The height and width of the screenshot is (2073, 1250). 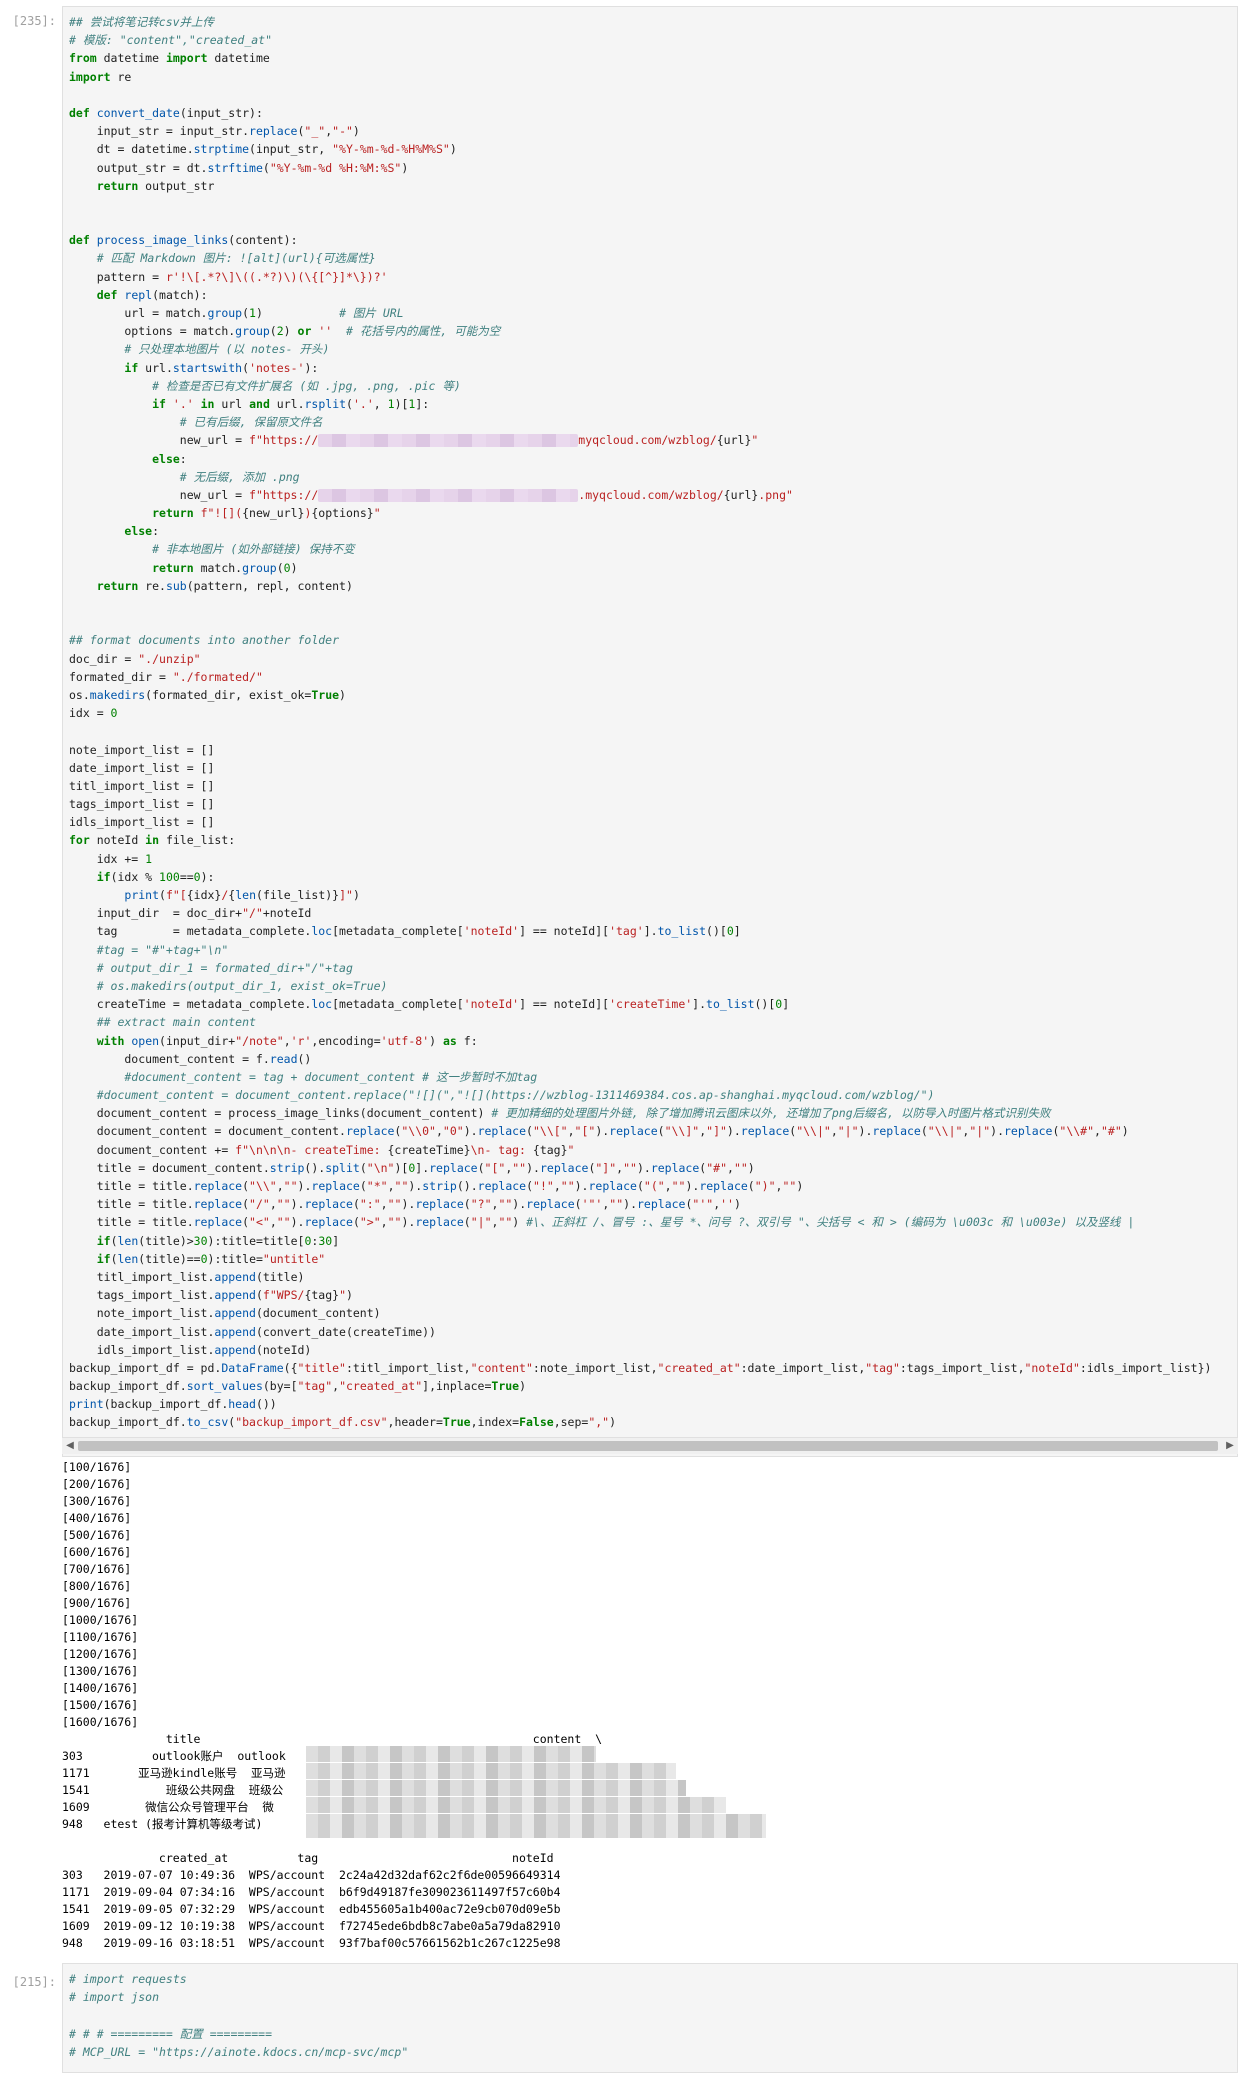 I want to click on code-token: #tag = "#"+tag+"\n", so click(x=149, y=949).